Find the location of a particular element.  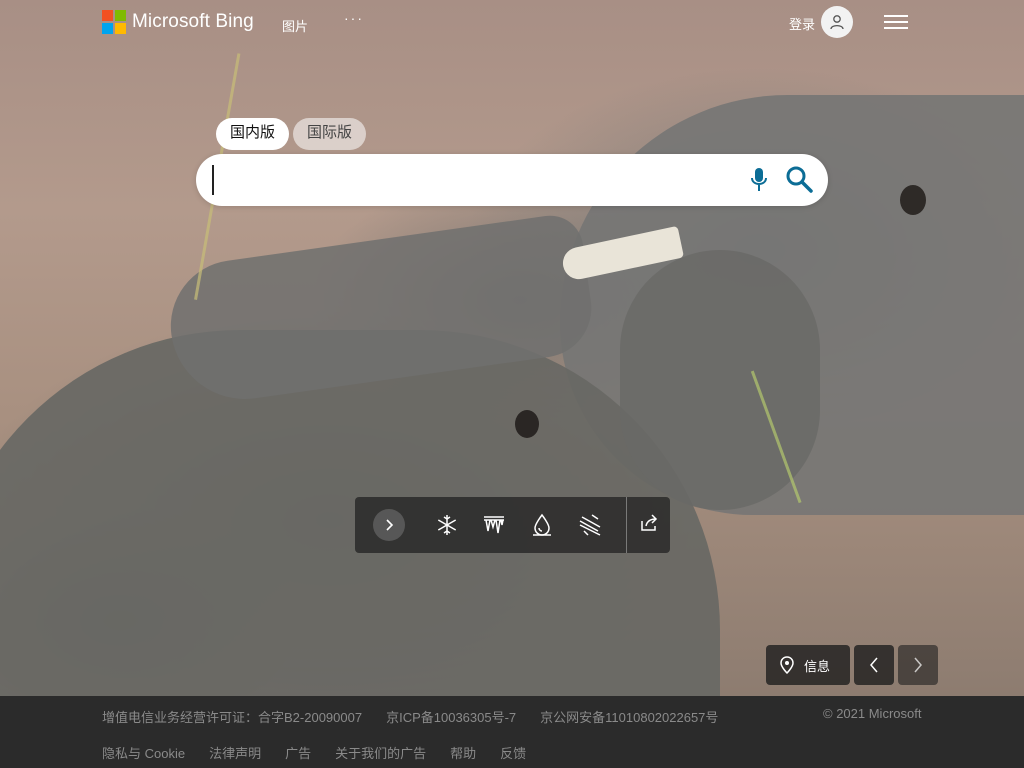

user-avatar-icon is located at coordinates (837, 22).